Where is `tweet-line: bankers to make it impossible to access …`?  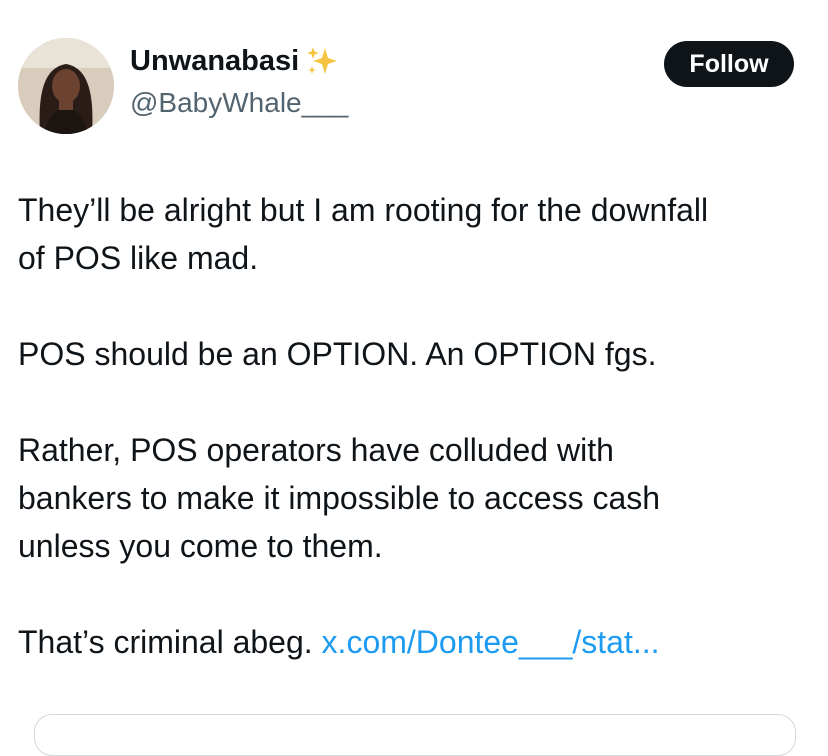
tweet-line: bankers to make it impossible to access … is located at coordinates (339, 498).